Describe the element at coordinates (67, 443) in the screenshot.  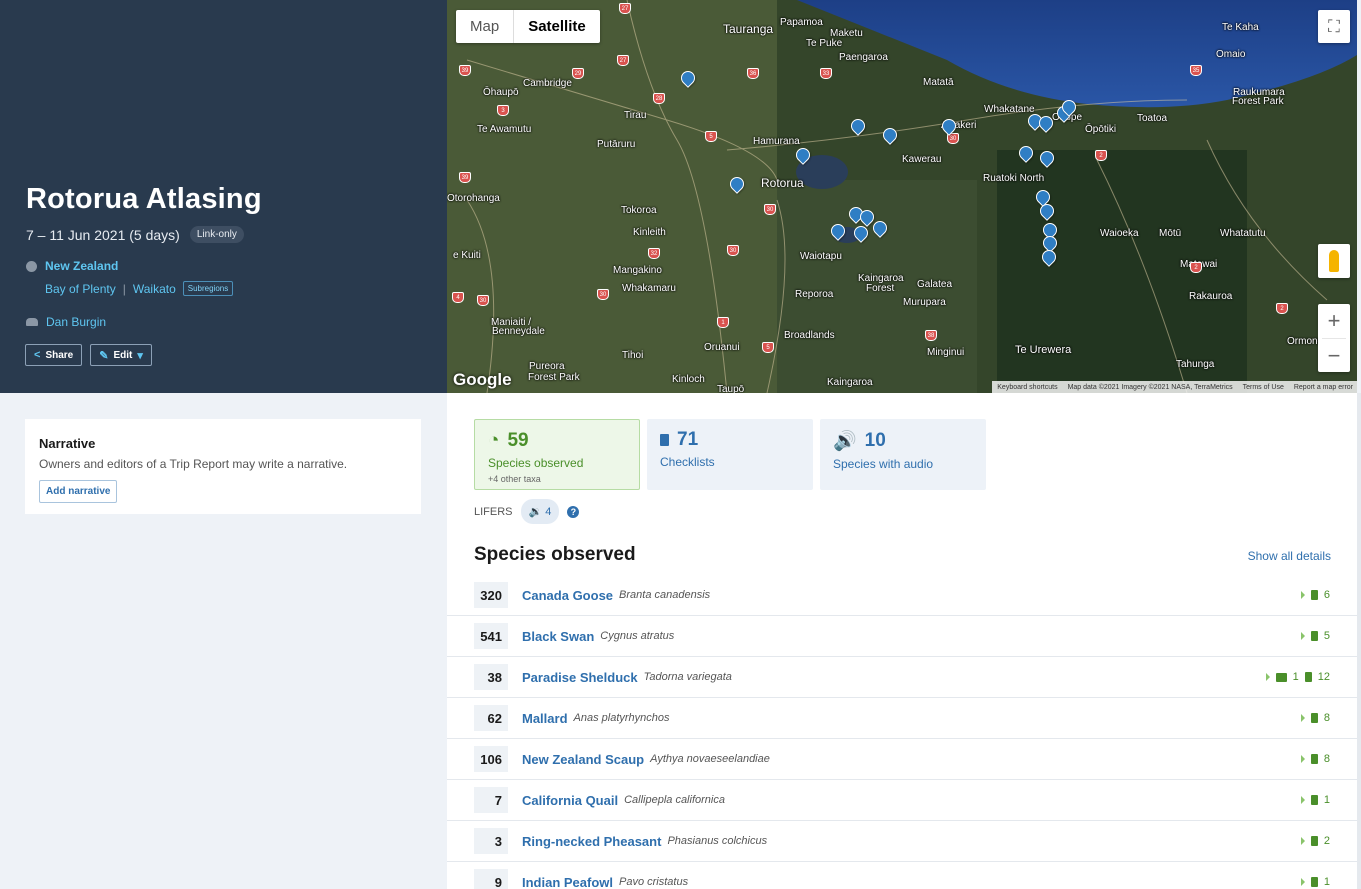
I see `narrative-title: Narrative` at that location.